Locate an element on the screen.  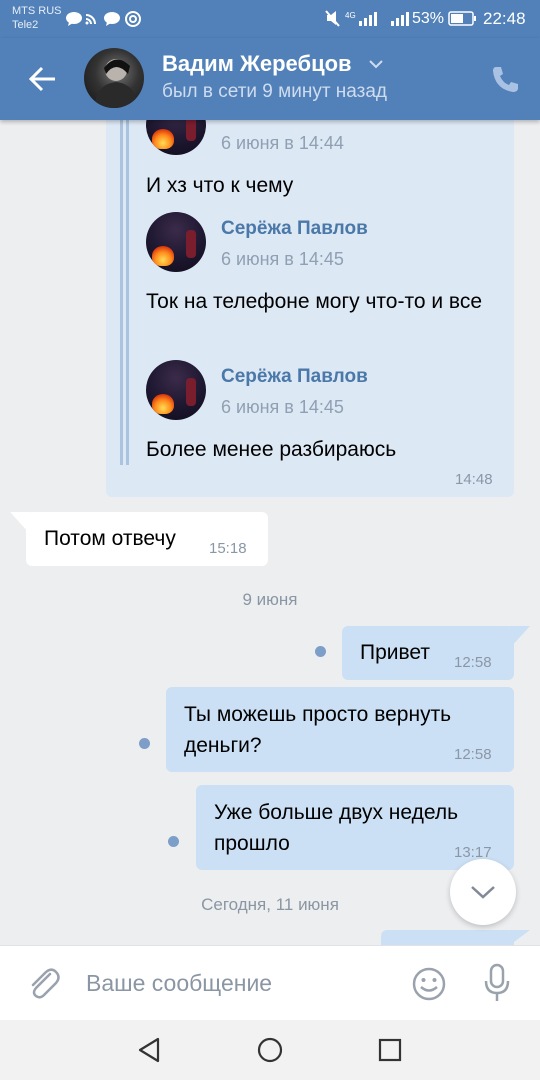
scroll-down-button is located at coordinates (483, 892).